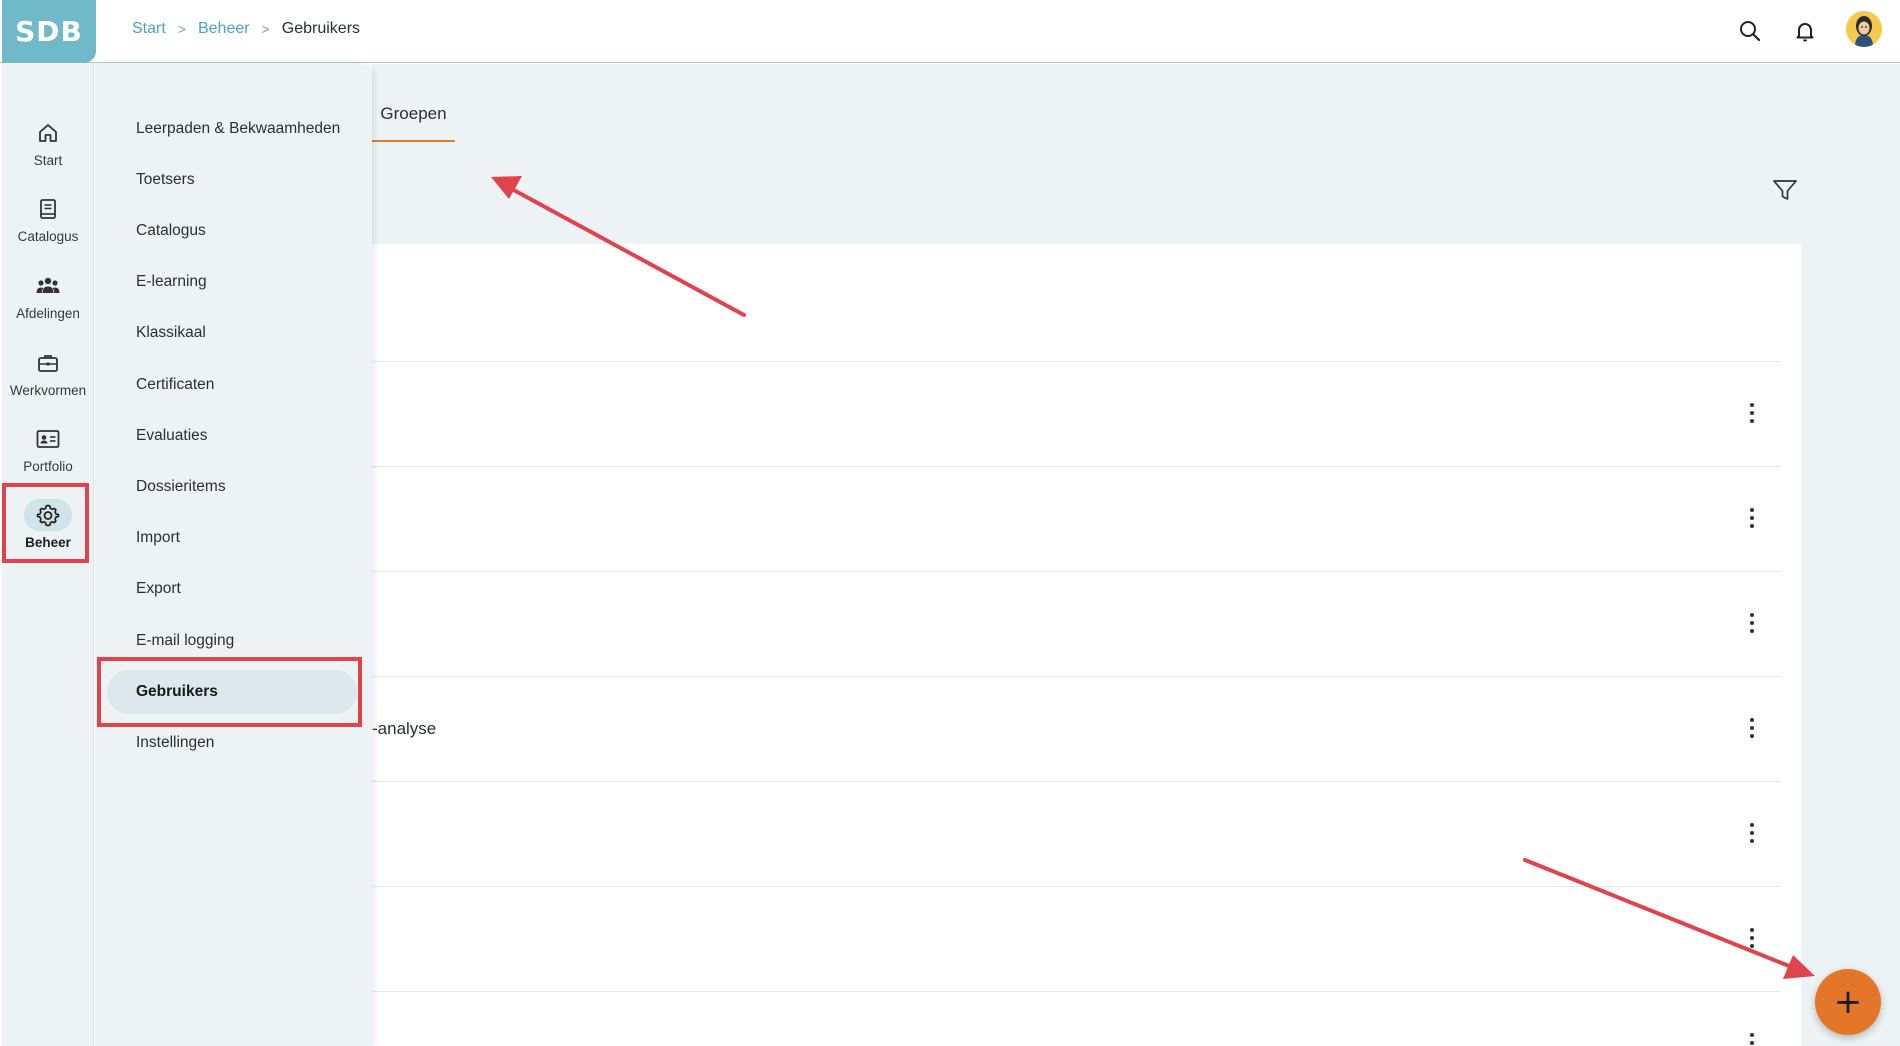  What do you see at coordinates (48, 466) in the screenshot?
I see `rail-item-label: Portfolio` at bounding box center [48, 466].